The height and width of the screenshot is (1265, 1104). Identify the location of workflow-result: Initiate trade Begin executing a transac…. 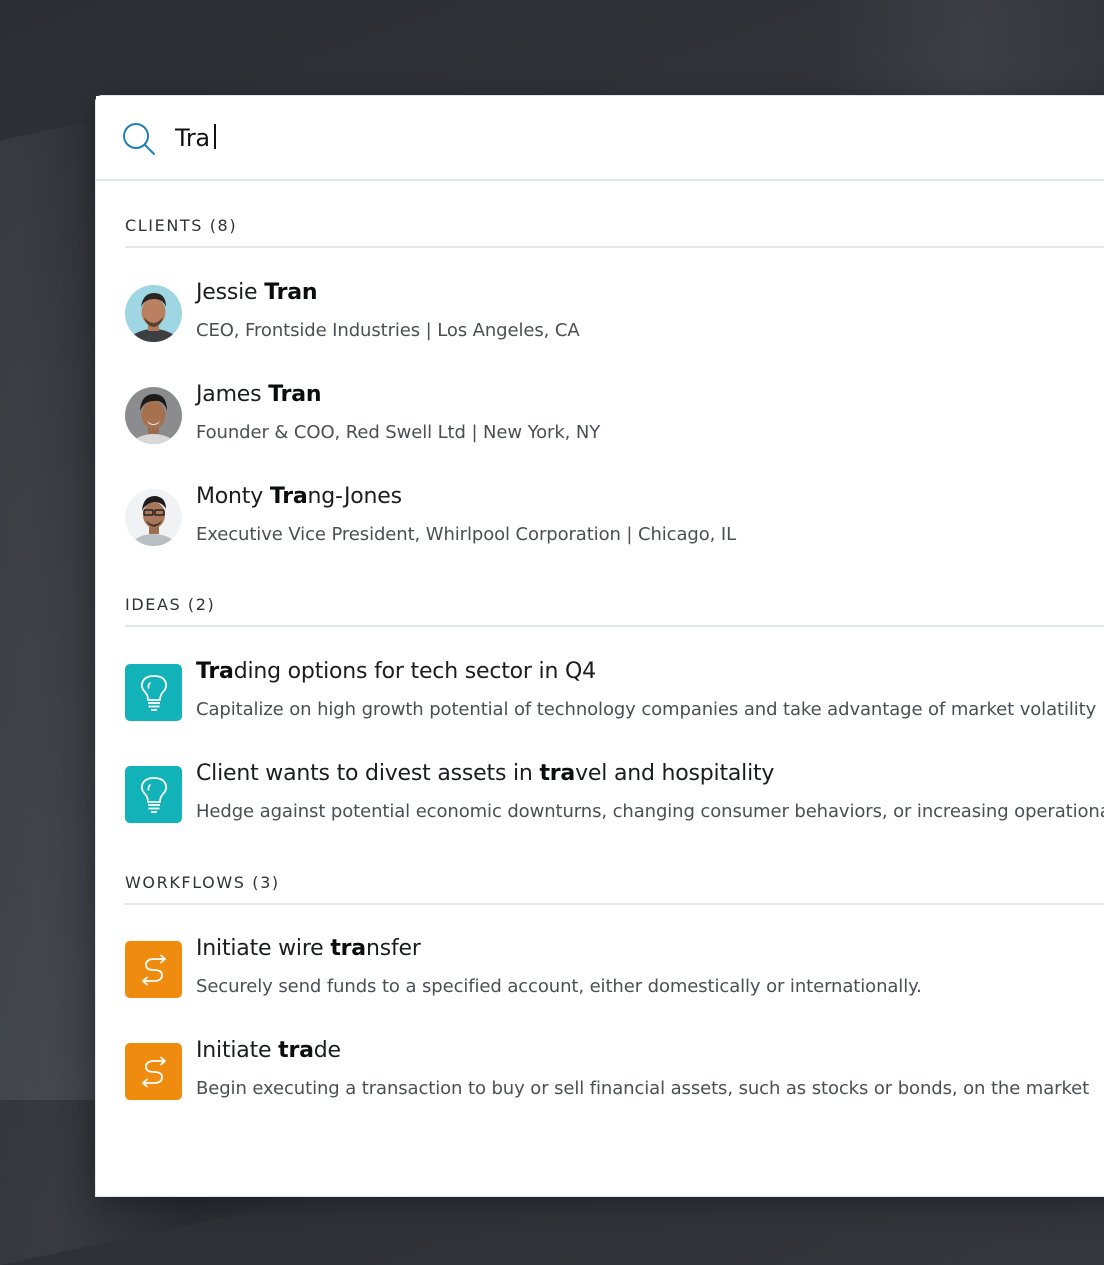
(614, 1073).